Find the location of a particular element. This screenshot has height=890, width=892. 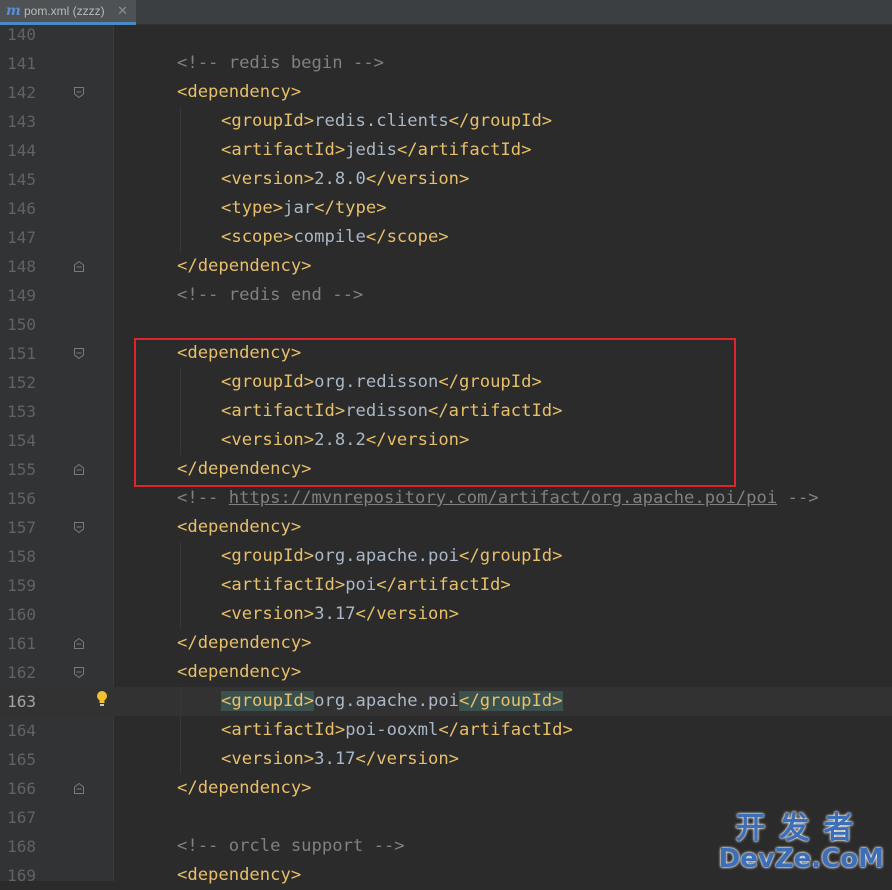

code-line: 145 <version>2.8.0</version> is located at coordinates (446, 179).